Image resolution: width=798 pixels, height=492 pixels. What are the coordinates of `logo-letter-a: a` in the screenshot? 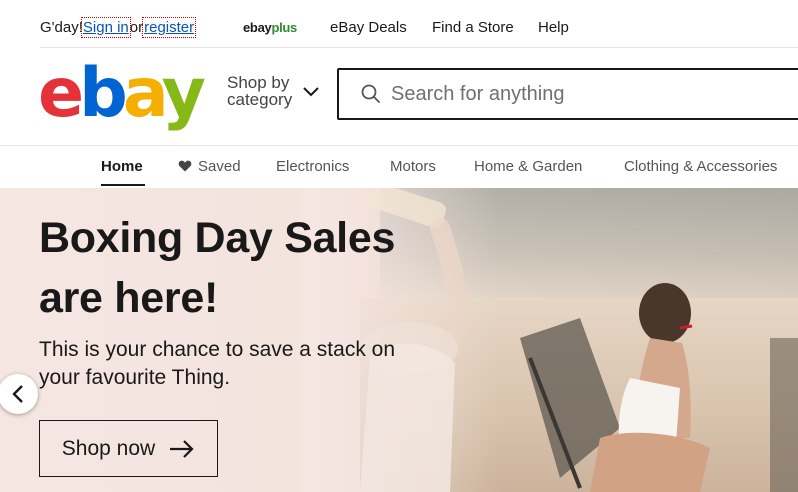 It's located at (144, 93).